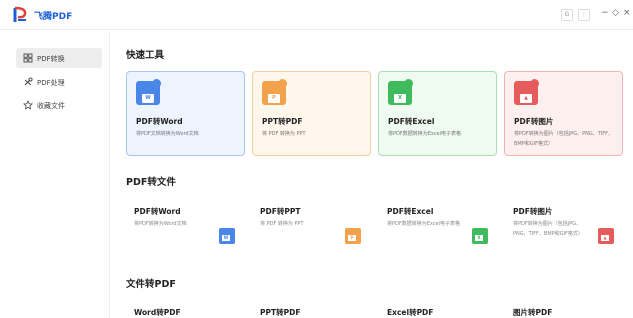 The height and width of the screenshot is (318, 633). What do you see at coordinates (280, 312) in the screenshot?
I see `tool-card-ppt-to-pdf: PPT转PDF` at bounding box center [280, 312].